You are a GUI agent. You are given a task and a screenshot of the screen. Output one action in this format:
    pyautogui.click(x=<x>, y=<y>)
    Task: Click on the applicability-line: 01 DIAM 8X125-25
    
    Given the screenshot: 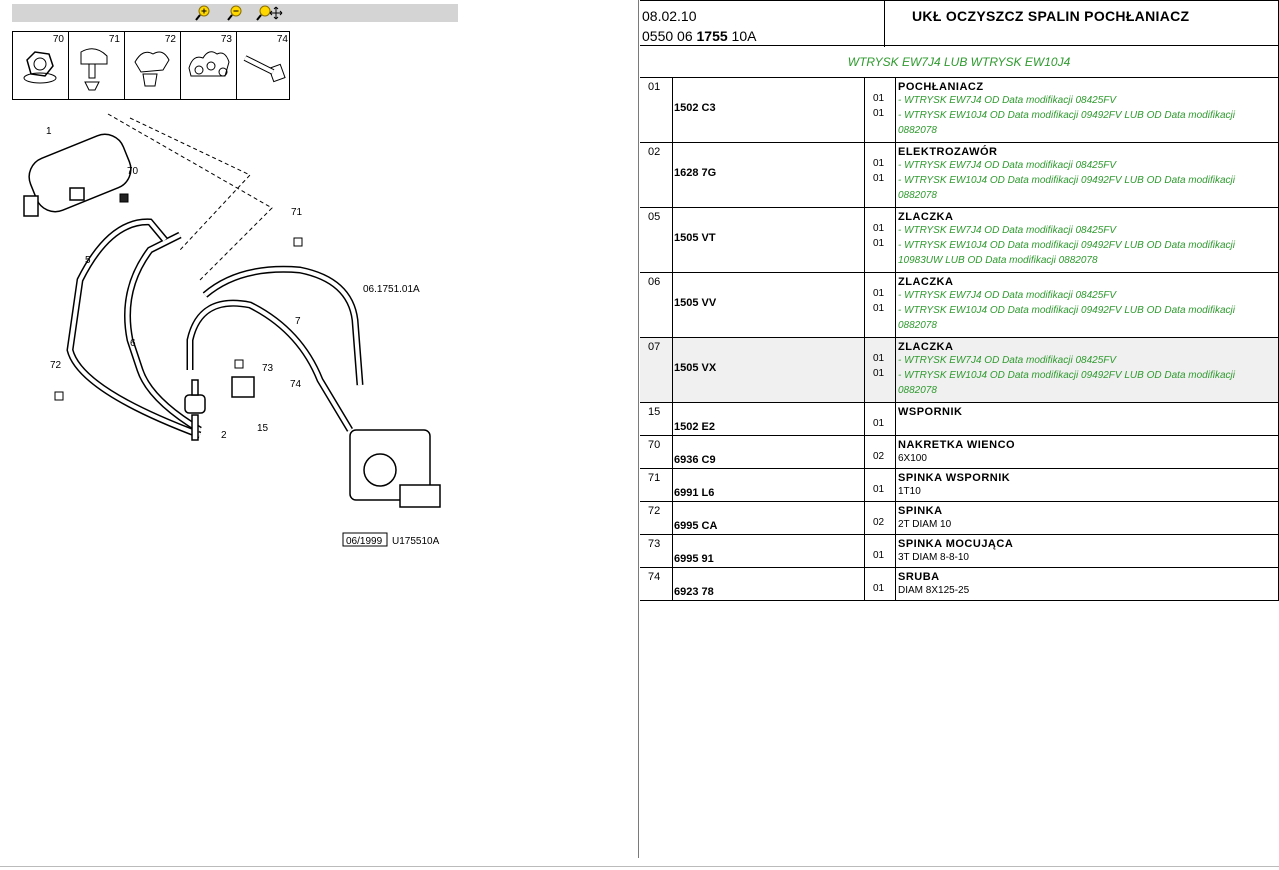 What is the action you would take?
    pyautogui.click(x=1074, y=590)
    